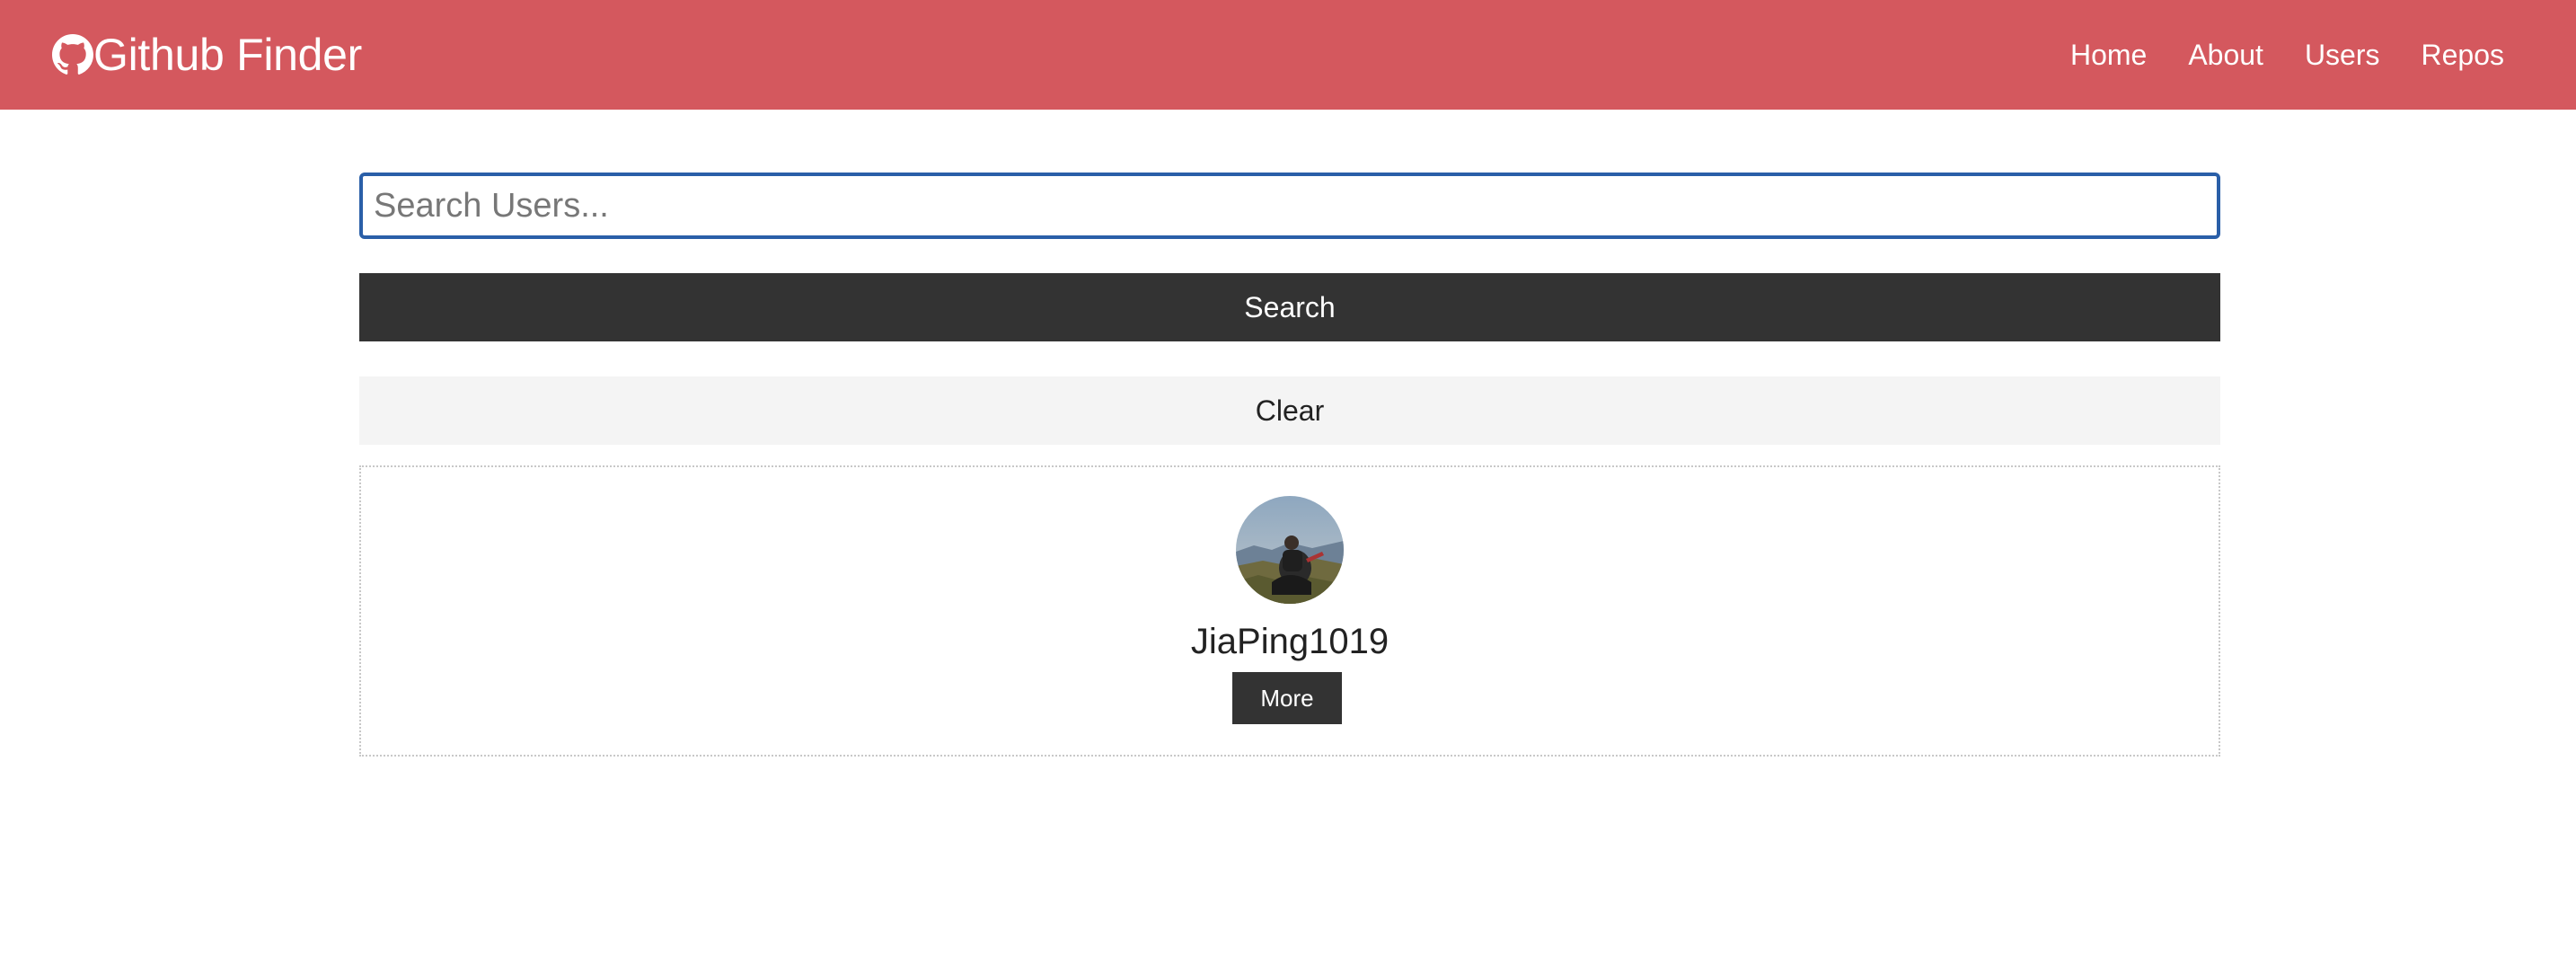 The width and height of the screenshot is (2576, 956). I want to click on brand-link: Github Finder, so click(207, 55).